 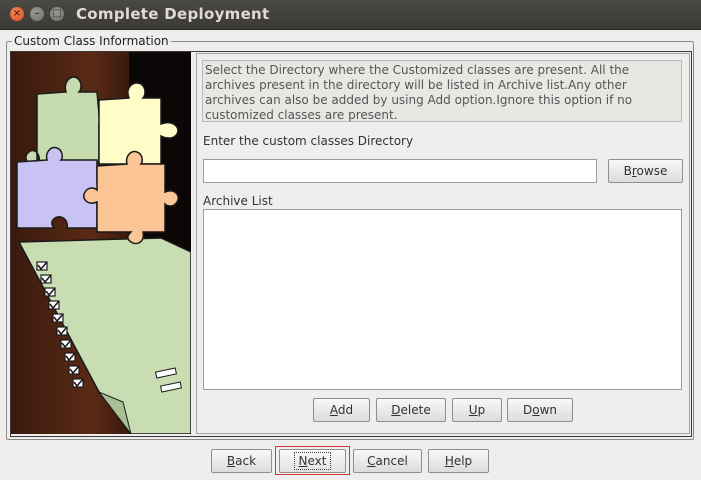 I want to click on next-button: Next, so click(x=312, y=461).